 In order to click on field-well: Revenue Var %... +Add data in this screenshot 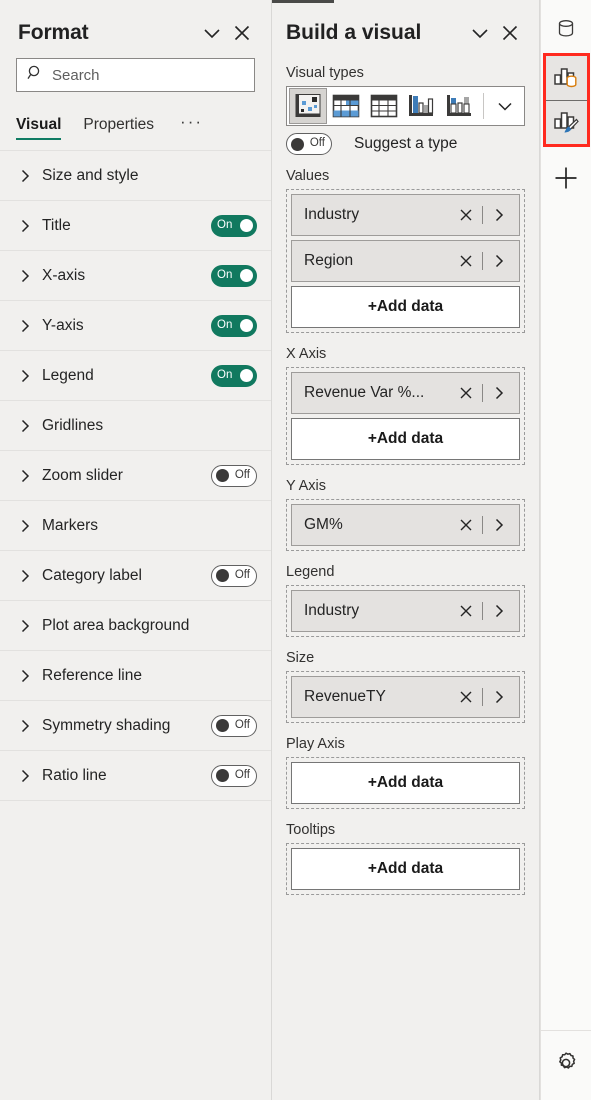, I will do `click(405, 416)`.